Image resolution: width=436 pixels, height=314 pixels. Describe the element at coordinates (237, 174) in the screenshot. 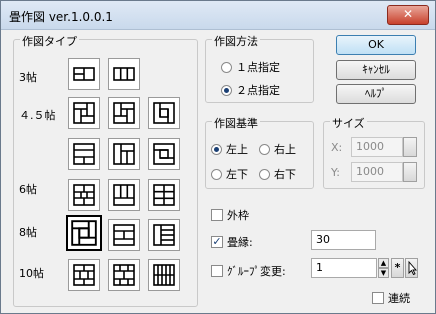

I see `base-radio-bottom-left-label: 左下` at that location.